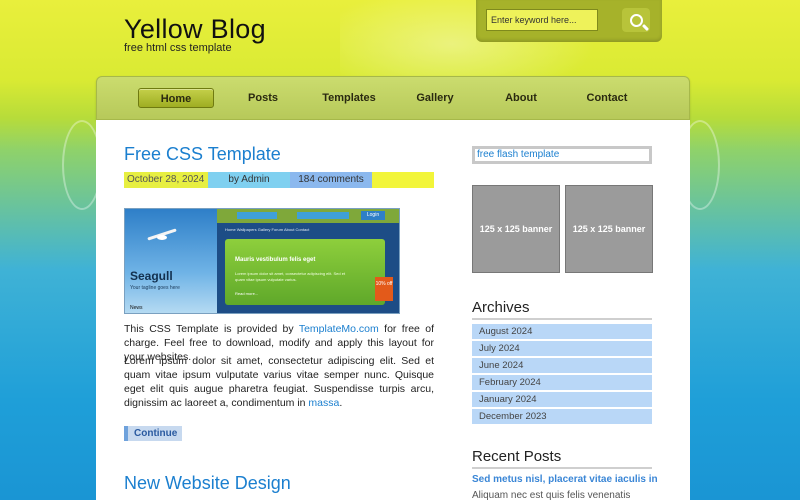  Describe the element at coordinates (257, 215) in the screenshot. I see `preview-field-username` at that location.